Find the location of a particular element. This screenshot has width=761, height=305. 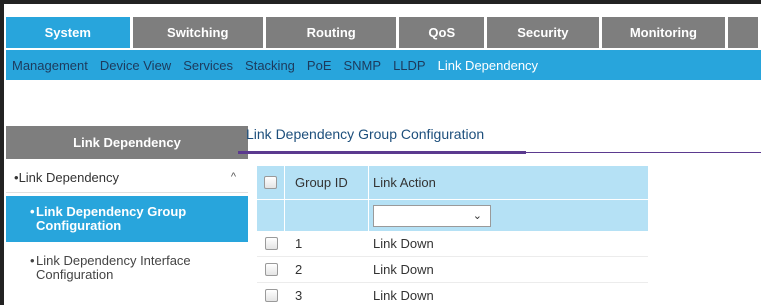

row-group-id: 3 is located at coordinates (299, 295).